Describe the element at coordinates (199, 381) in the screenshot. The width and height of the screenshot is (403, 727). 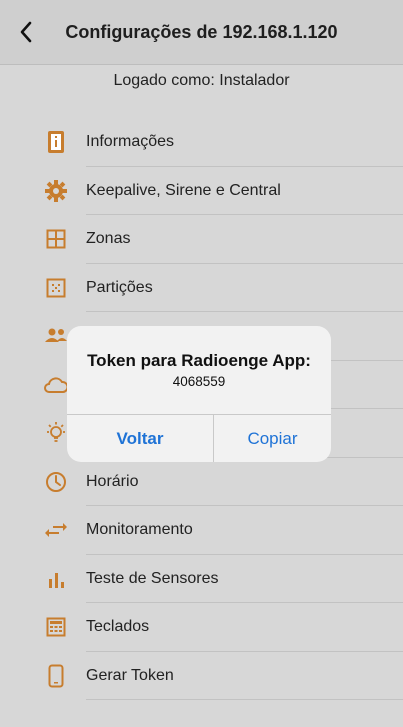
I see `token-value: 4068559` at that location.